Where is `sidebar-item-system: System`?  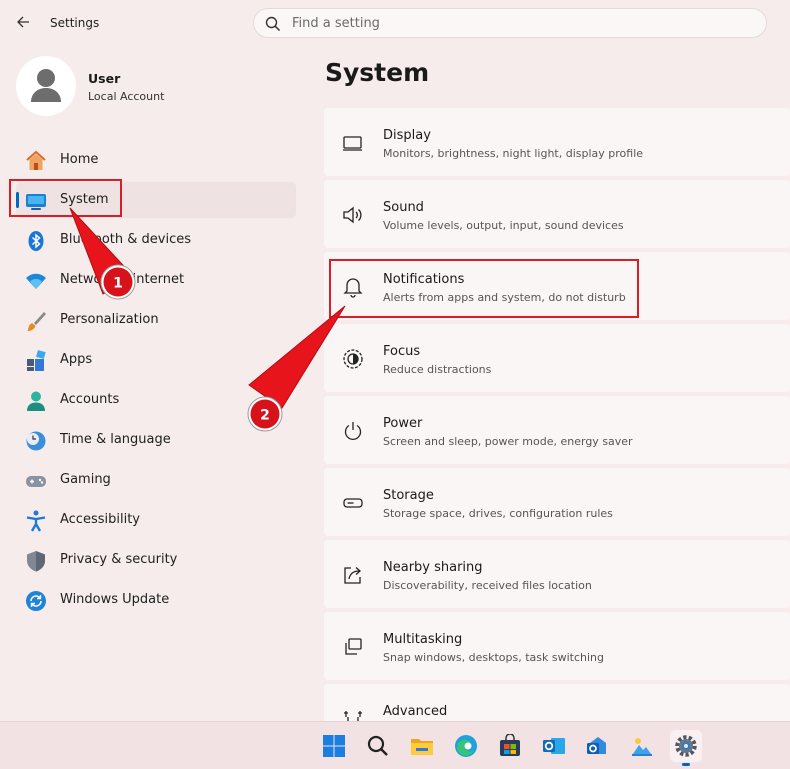 sidebar-item-system: System is located at coordinates (156, 200).